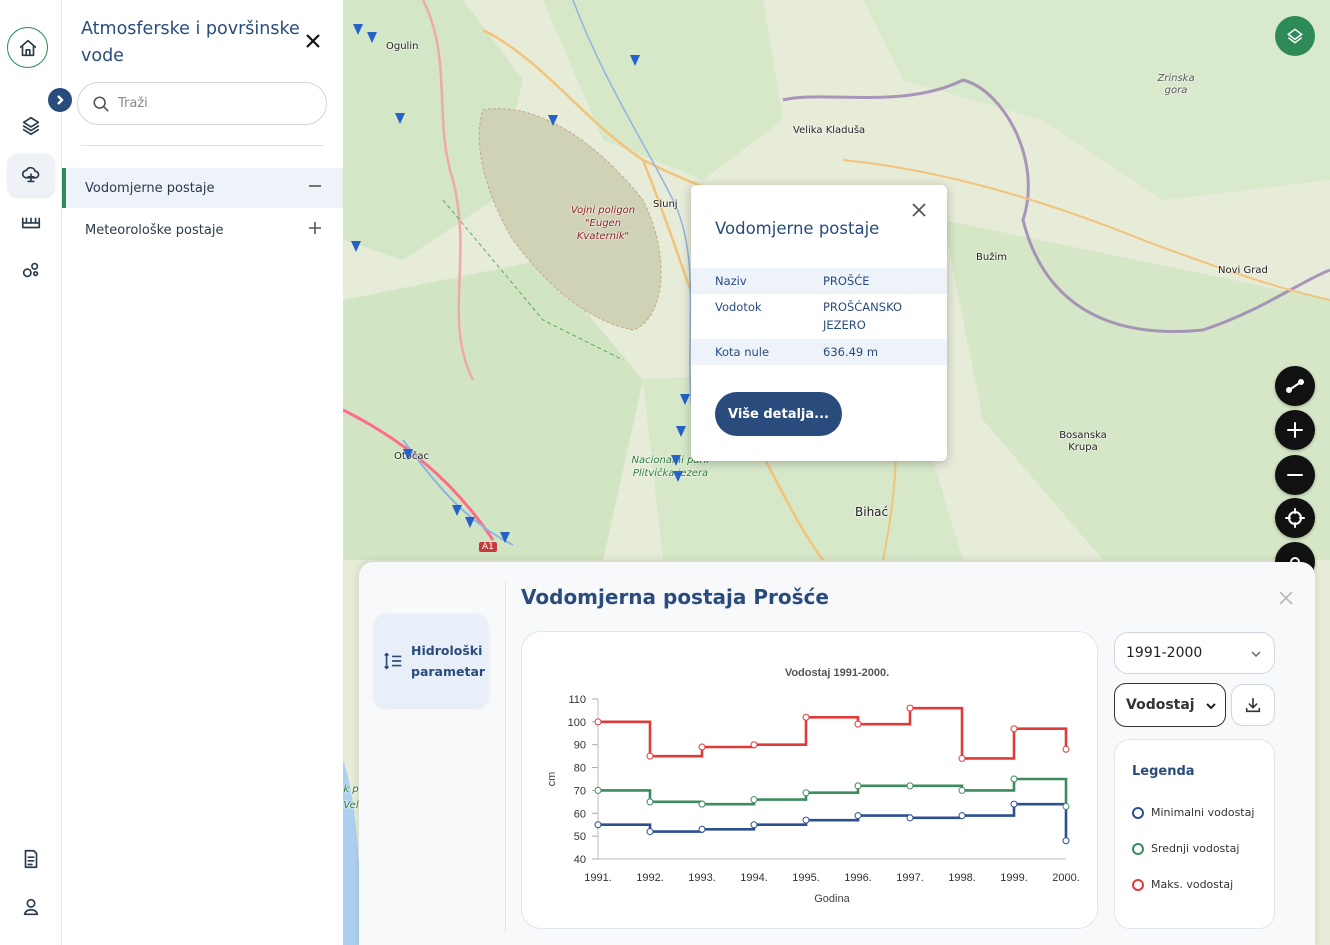 The height and width of the screenshot is (945, 1330). Describe the element at coordinates (31, 472) in the screenshot. I see `left-rail` at that location.